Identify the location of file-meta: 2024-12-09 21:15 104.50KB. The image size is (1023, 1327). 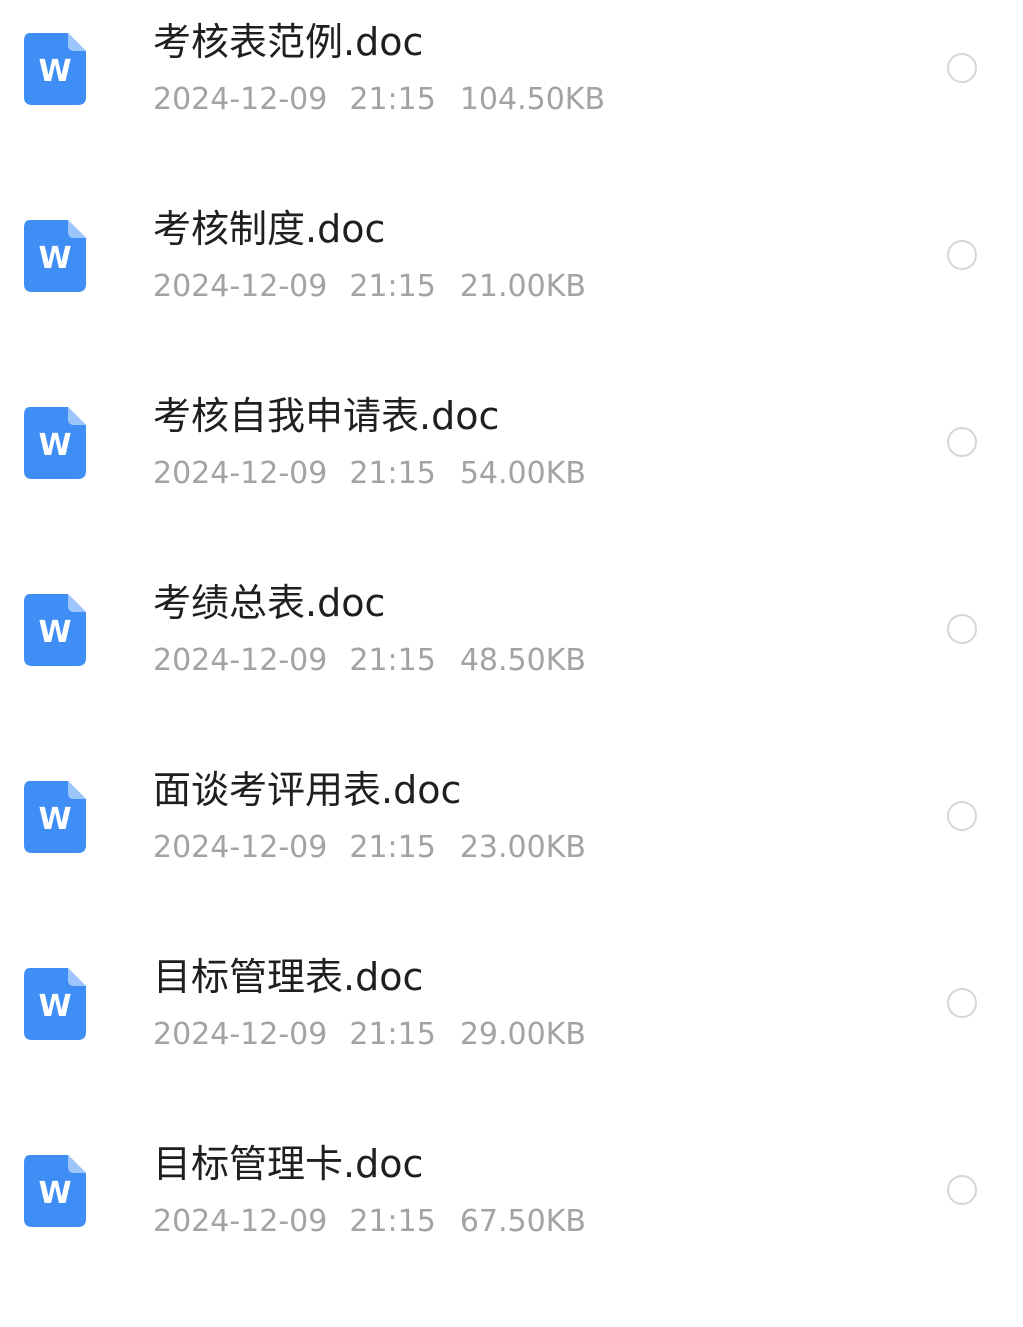
(379, 100).